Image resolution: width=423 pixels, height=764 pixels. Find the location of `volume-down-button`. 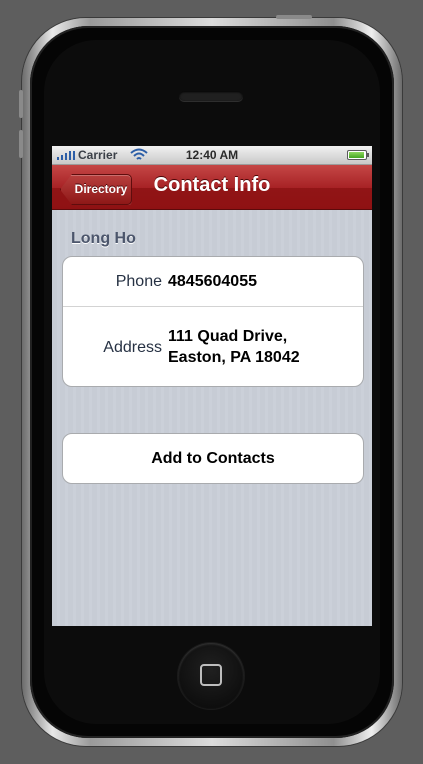

volume-down-button is located at coordinates (21, 144).